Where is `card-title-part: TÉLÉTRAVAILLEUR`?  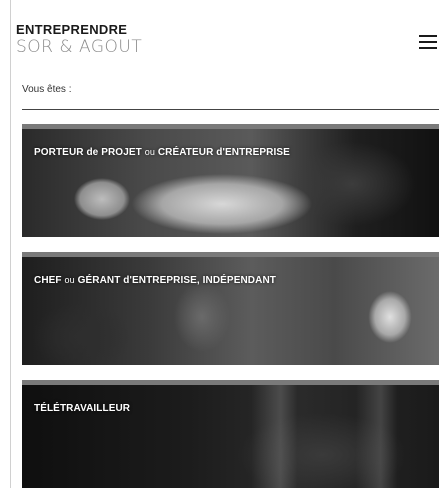 card-title-part: TÉLÉTRAVAILLEUR is located at coordinates (82, 408).